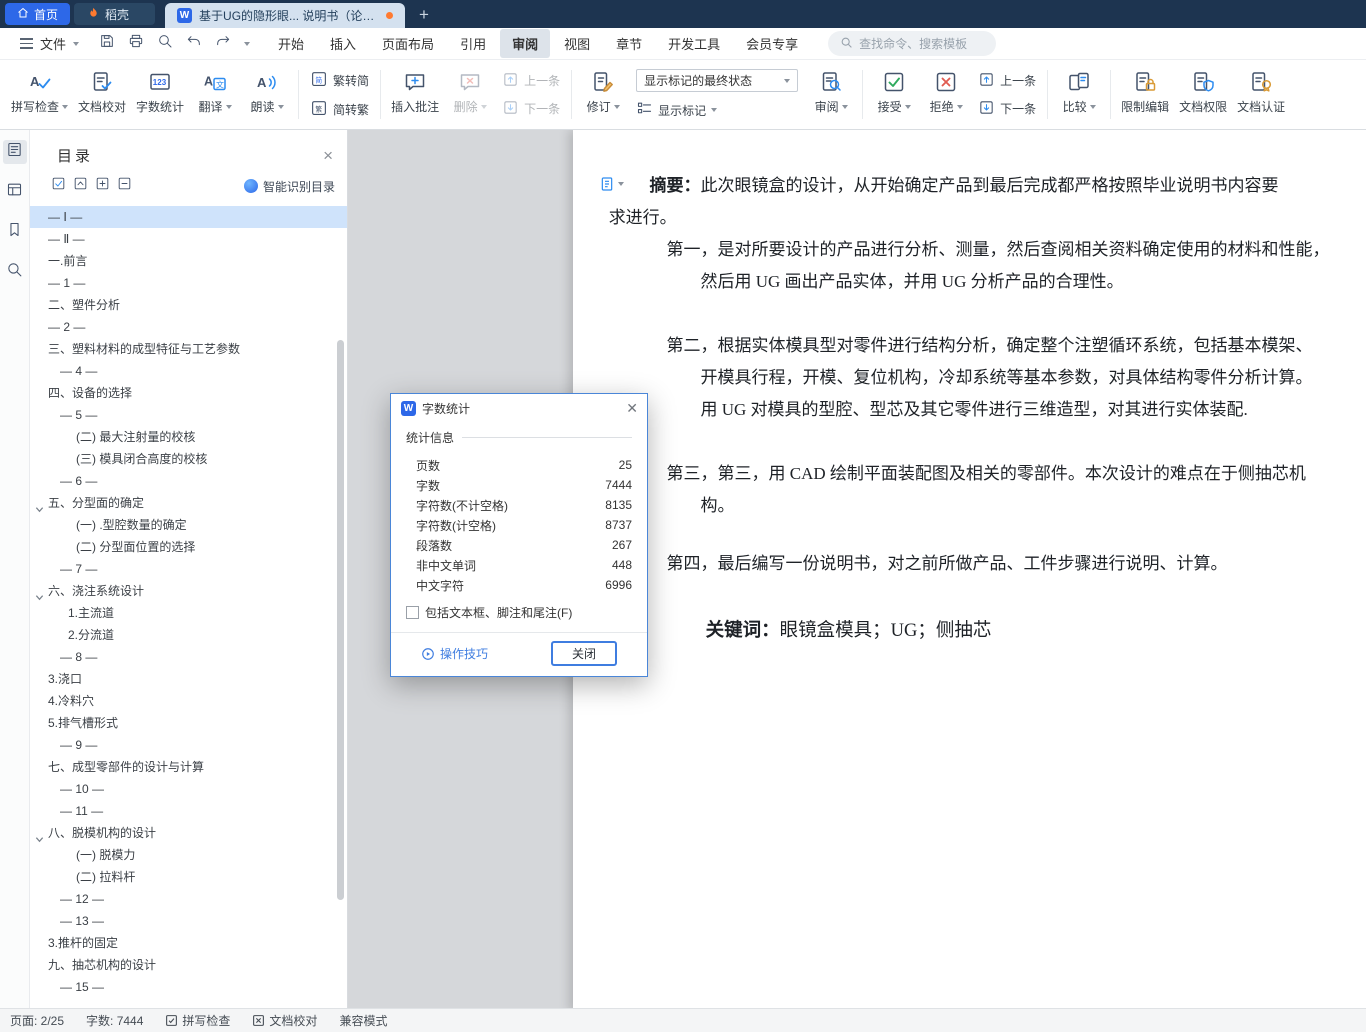 This screenshot has height=1032, width=1366. Describe the element at coordinates (188, 261) in the screenshot. I see `toc-item: 一.前言` at that location.